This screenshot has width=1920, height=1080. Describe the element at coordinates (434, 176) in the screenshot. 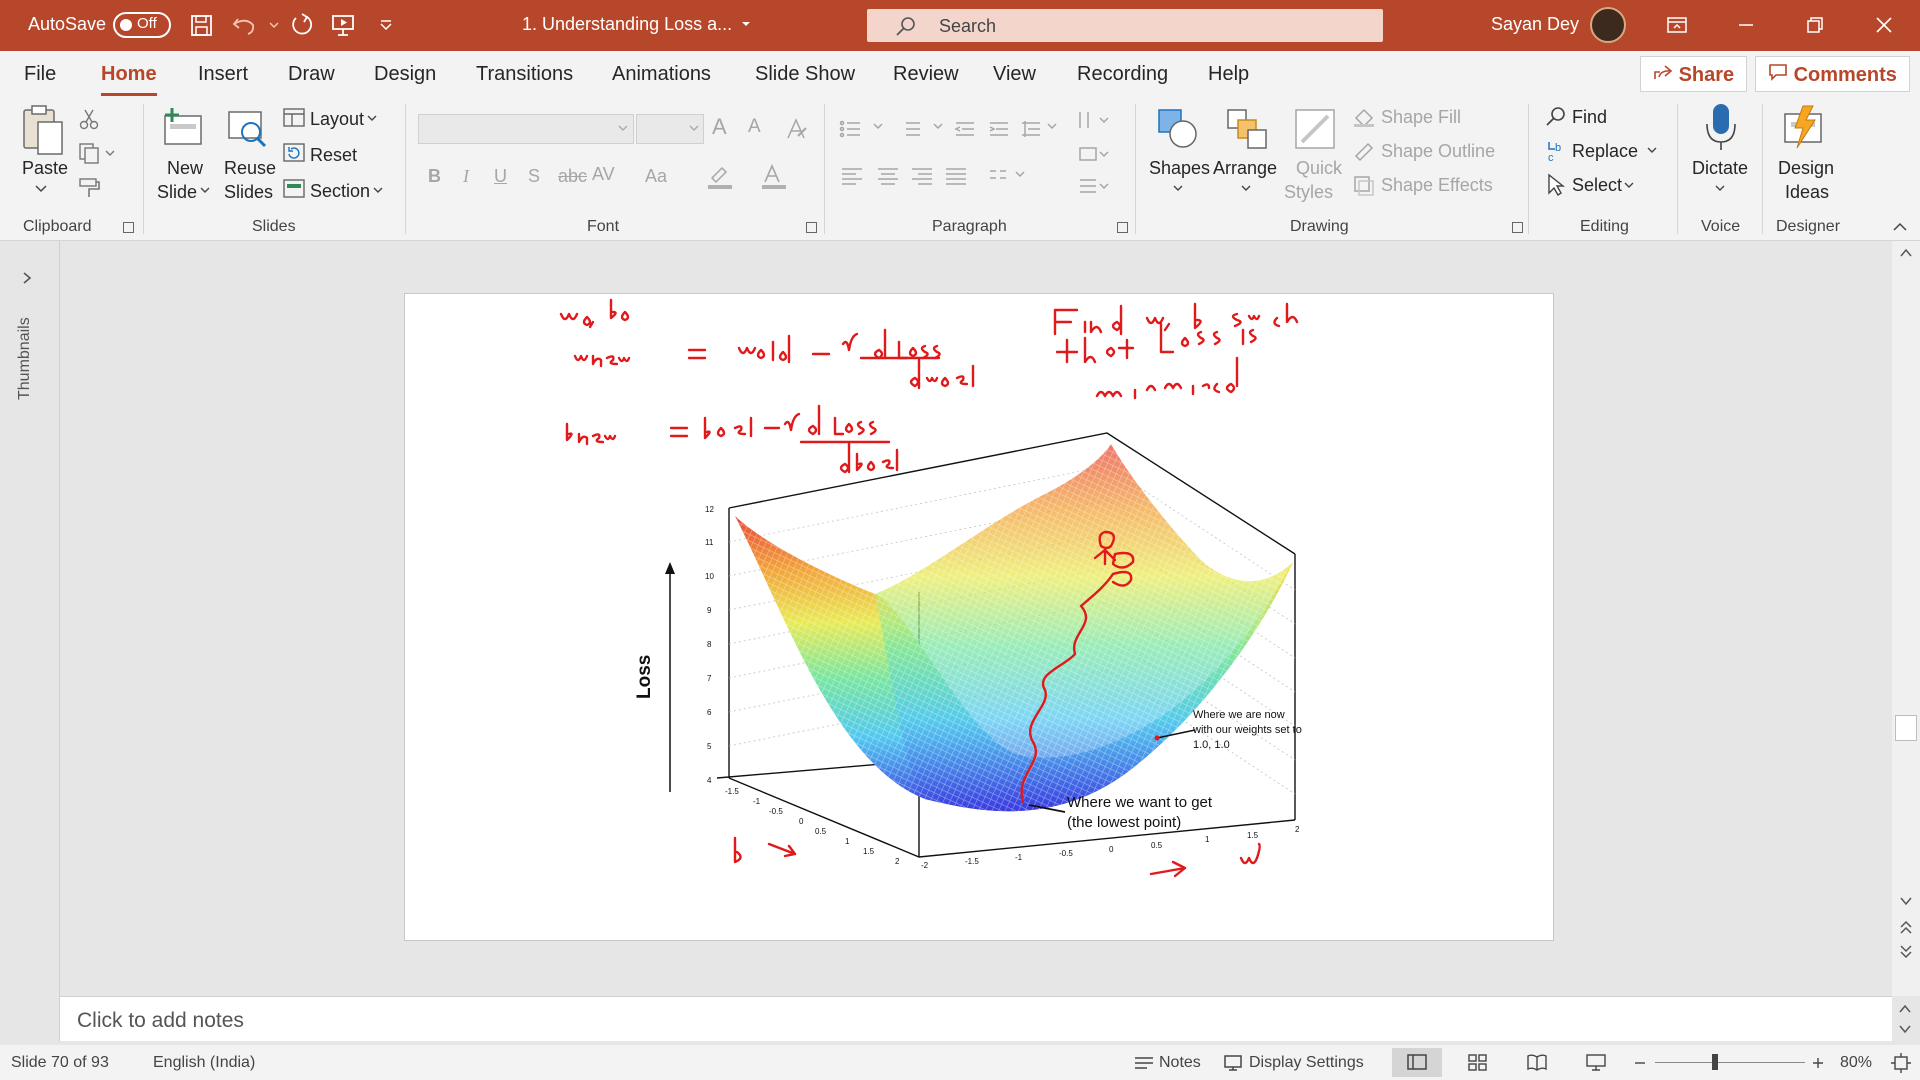

I see `bold-button: B` at that location.